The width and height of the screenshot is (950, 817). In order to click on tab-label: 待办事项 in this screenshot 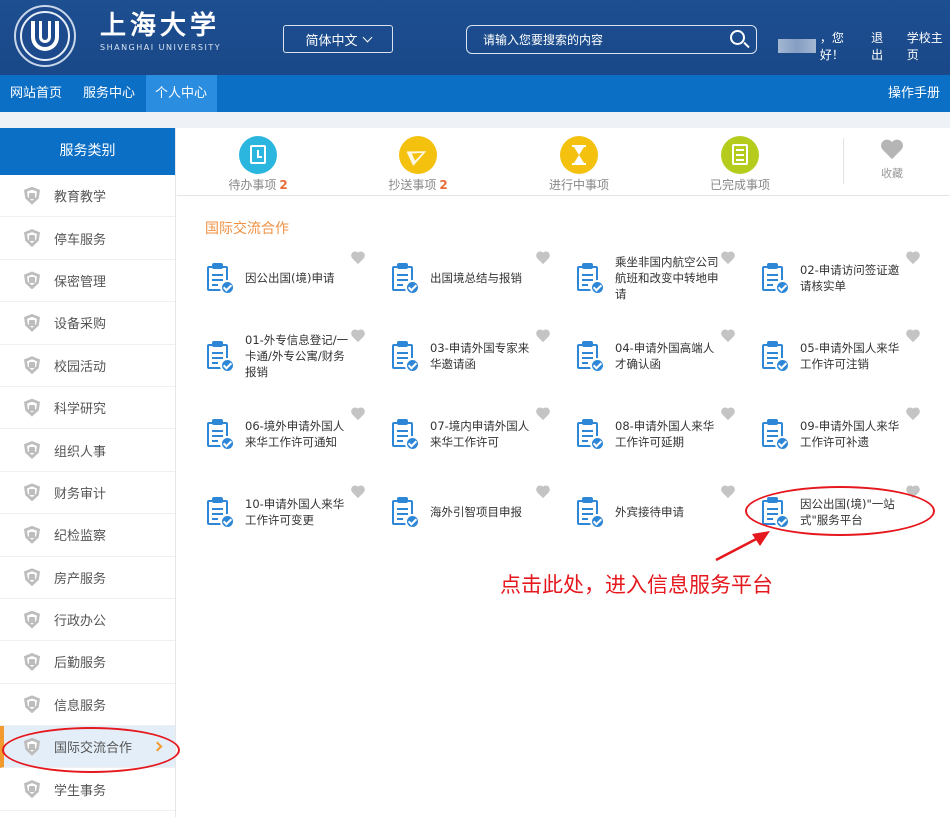, I will do `click(252, 185)`.